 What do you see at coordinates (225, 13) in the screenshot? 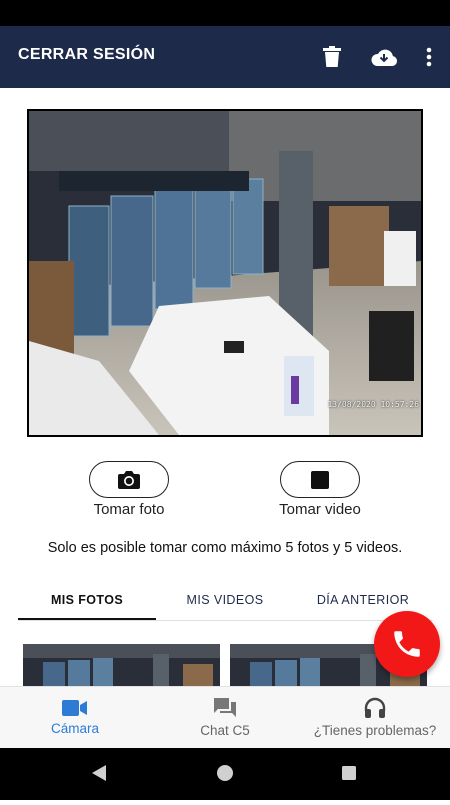
I see `status-bar` at bounding box center [225, 13].